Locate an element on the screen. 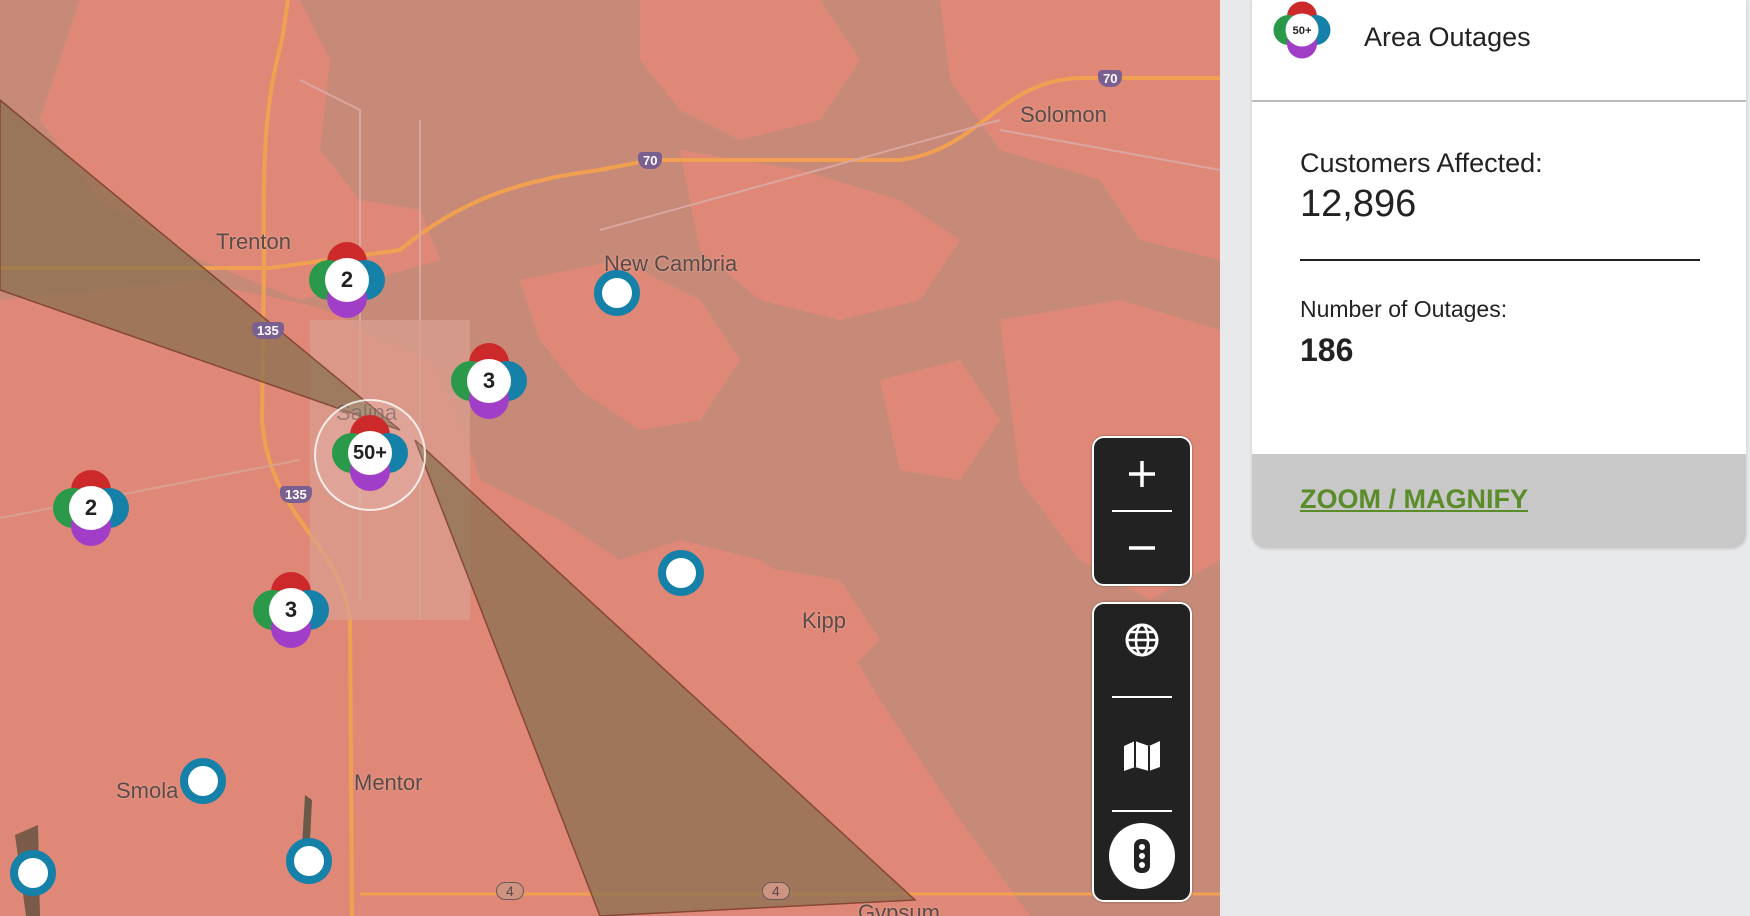  place-label: Trenton is located at coordinates (254, 241).